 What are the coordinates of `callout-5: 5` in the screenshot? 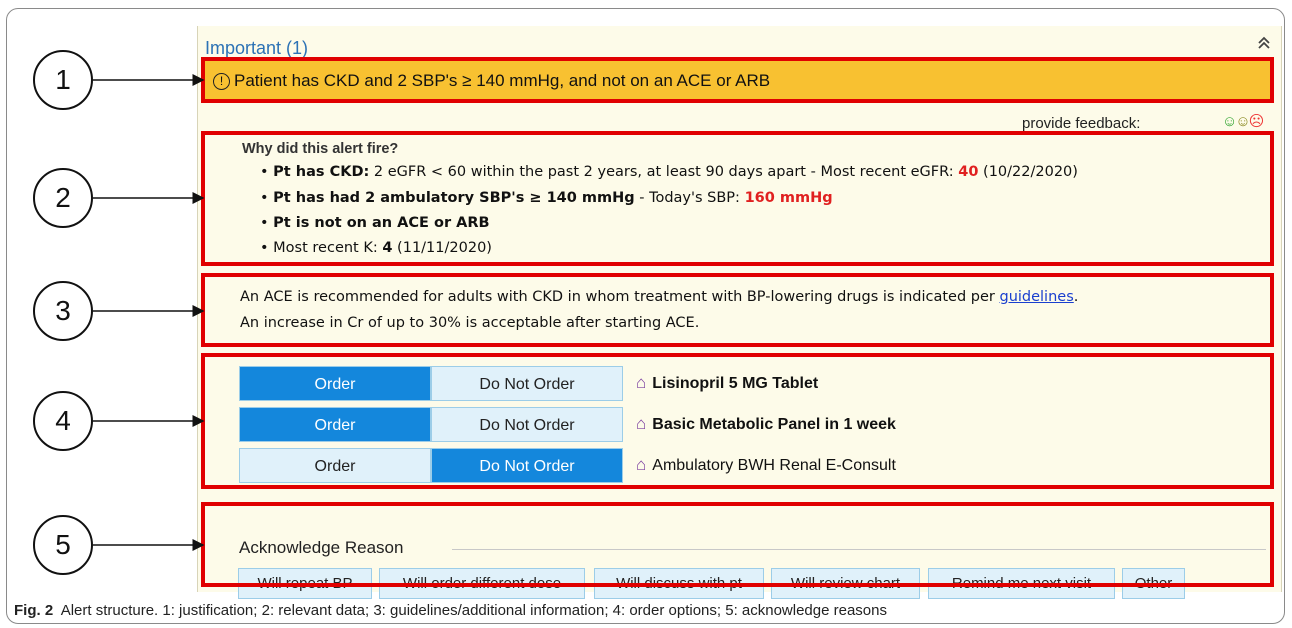 It's located at (63, 545).